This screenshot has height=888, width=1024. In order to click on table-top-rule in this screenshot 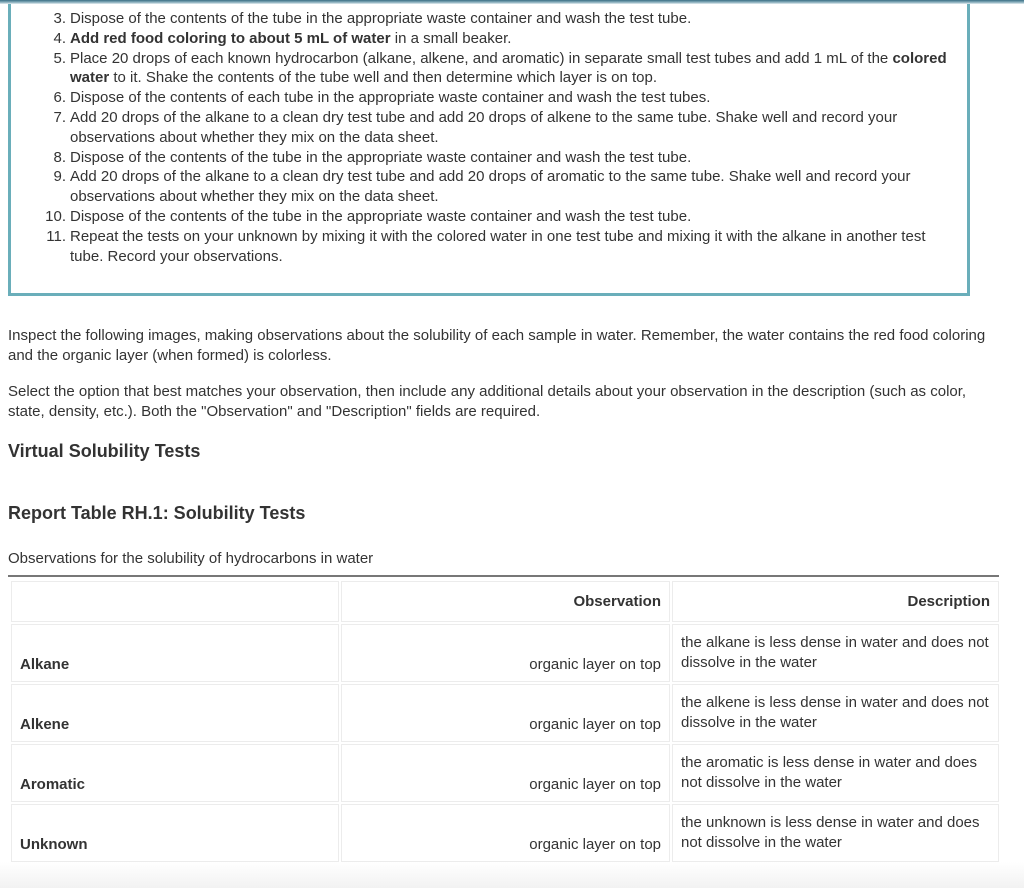, I will do `click(503, 576)`.